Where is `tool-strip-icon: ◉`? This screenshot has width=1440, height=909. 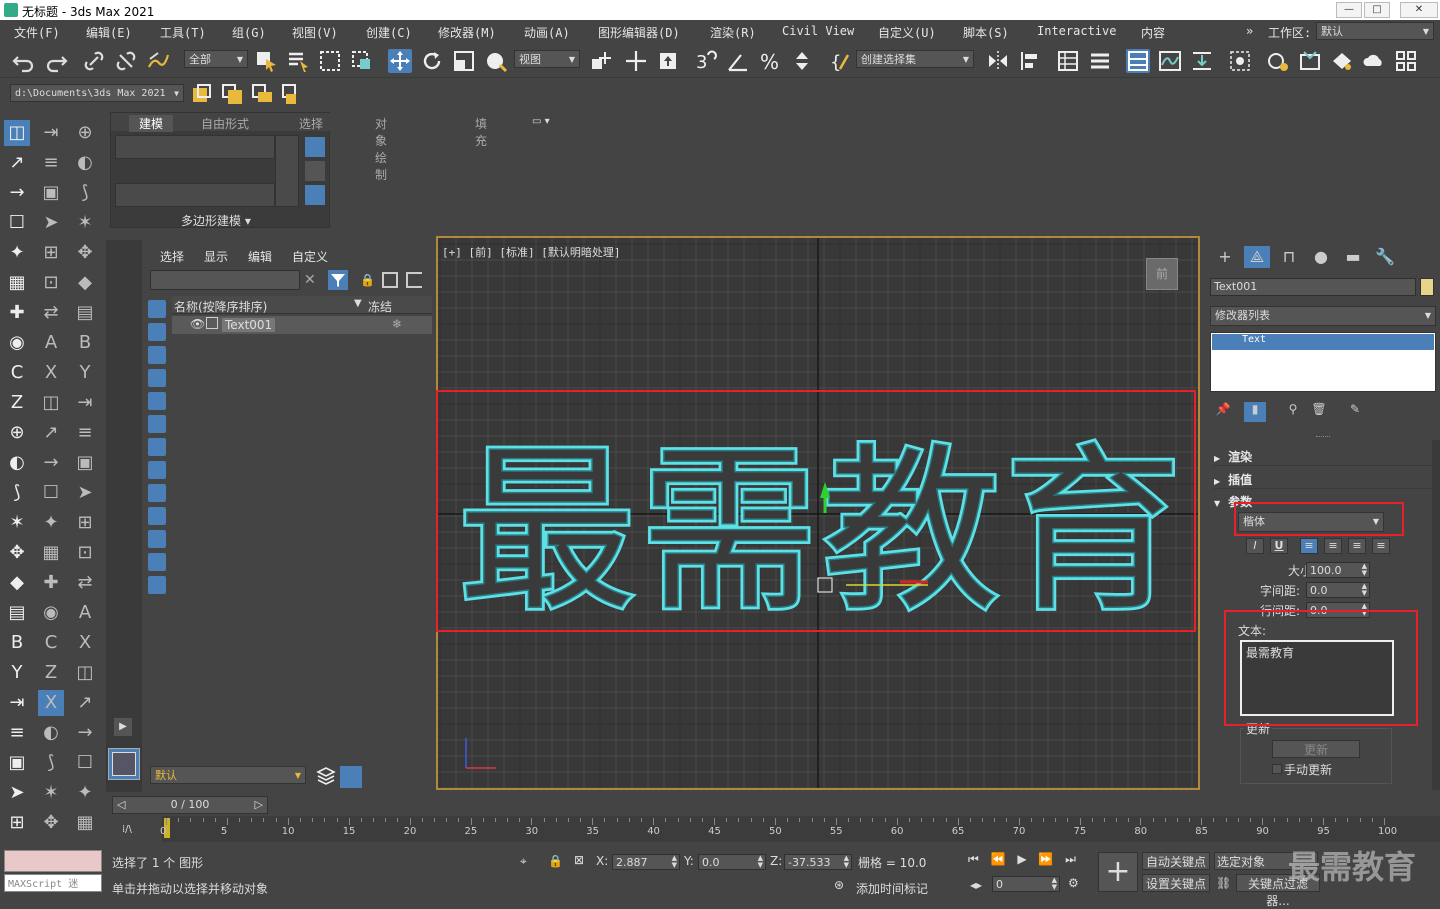
tool-strip-icon: ◉ is located at coordinates (17, 343).